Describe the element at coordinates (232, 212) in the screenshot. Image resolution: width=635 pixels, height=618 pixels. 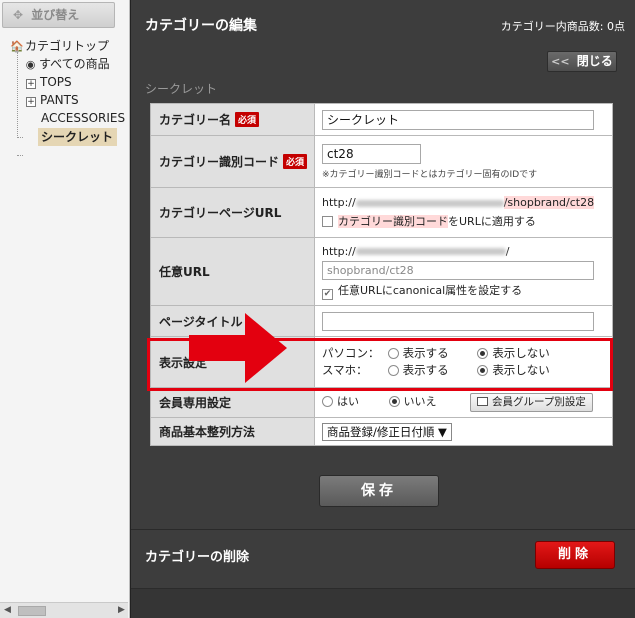
I see `field-label: カテゴリーページURL` at that location.